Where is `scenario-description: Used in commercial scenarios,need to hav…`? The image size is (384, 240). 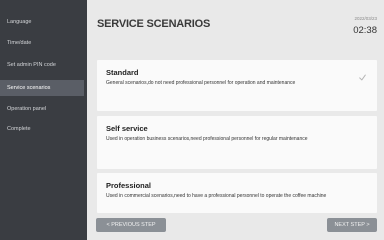 scenario-description: Used in commercial scenarios,need to hav… is located at coordinates (216, 196).